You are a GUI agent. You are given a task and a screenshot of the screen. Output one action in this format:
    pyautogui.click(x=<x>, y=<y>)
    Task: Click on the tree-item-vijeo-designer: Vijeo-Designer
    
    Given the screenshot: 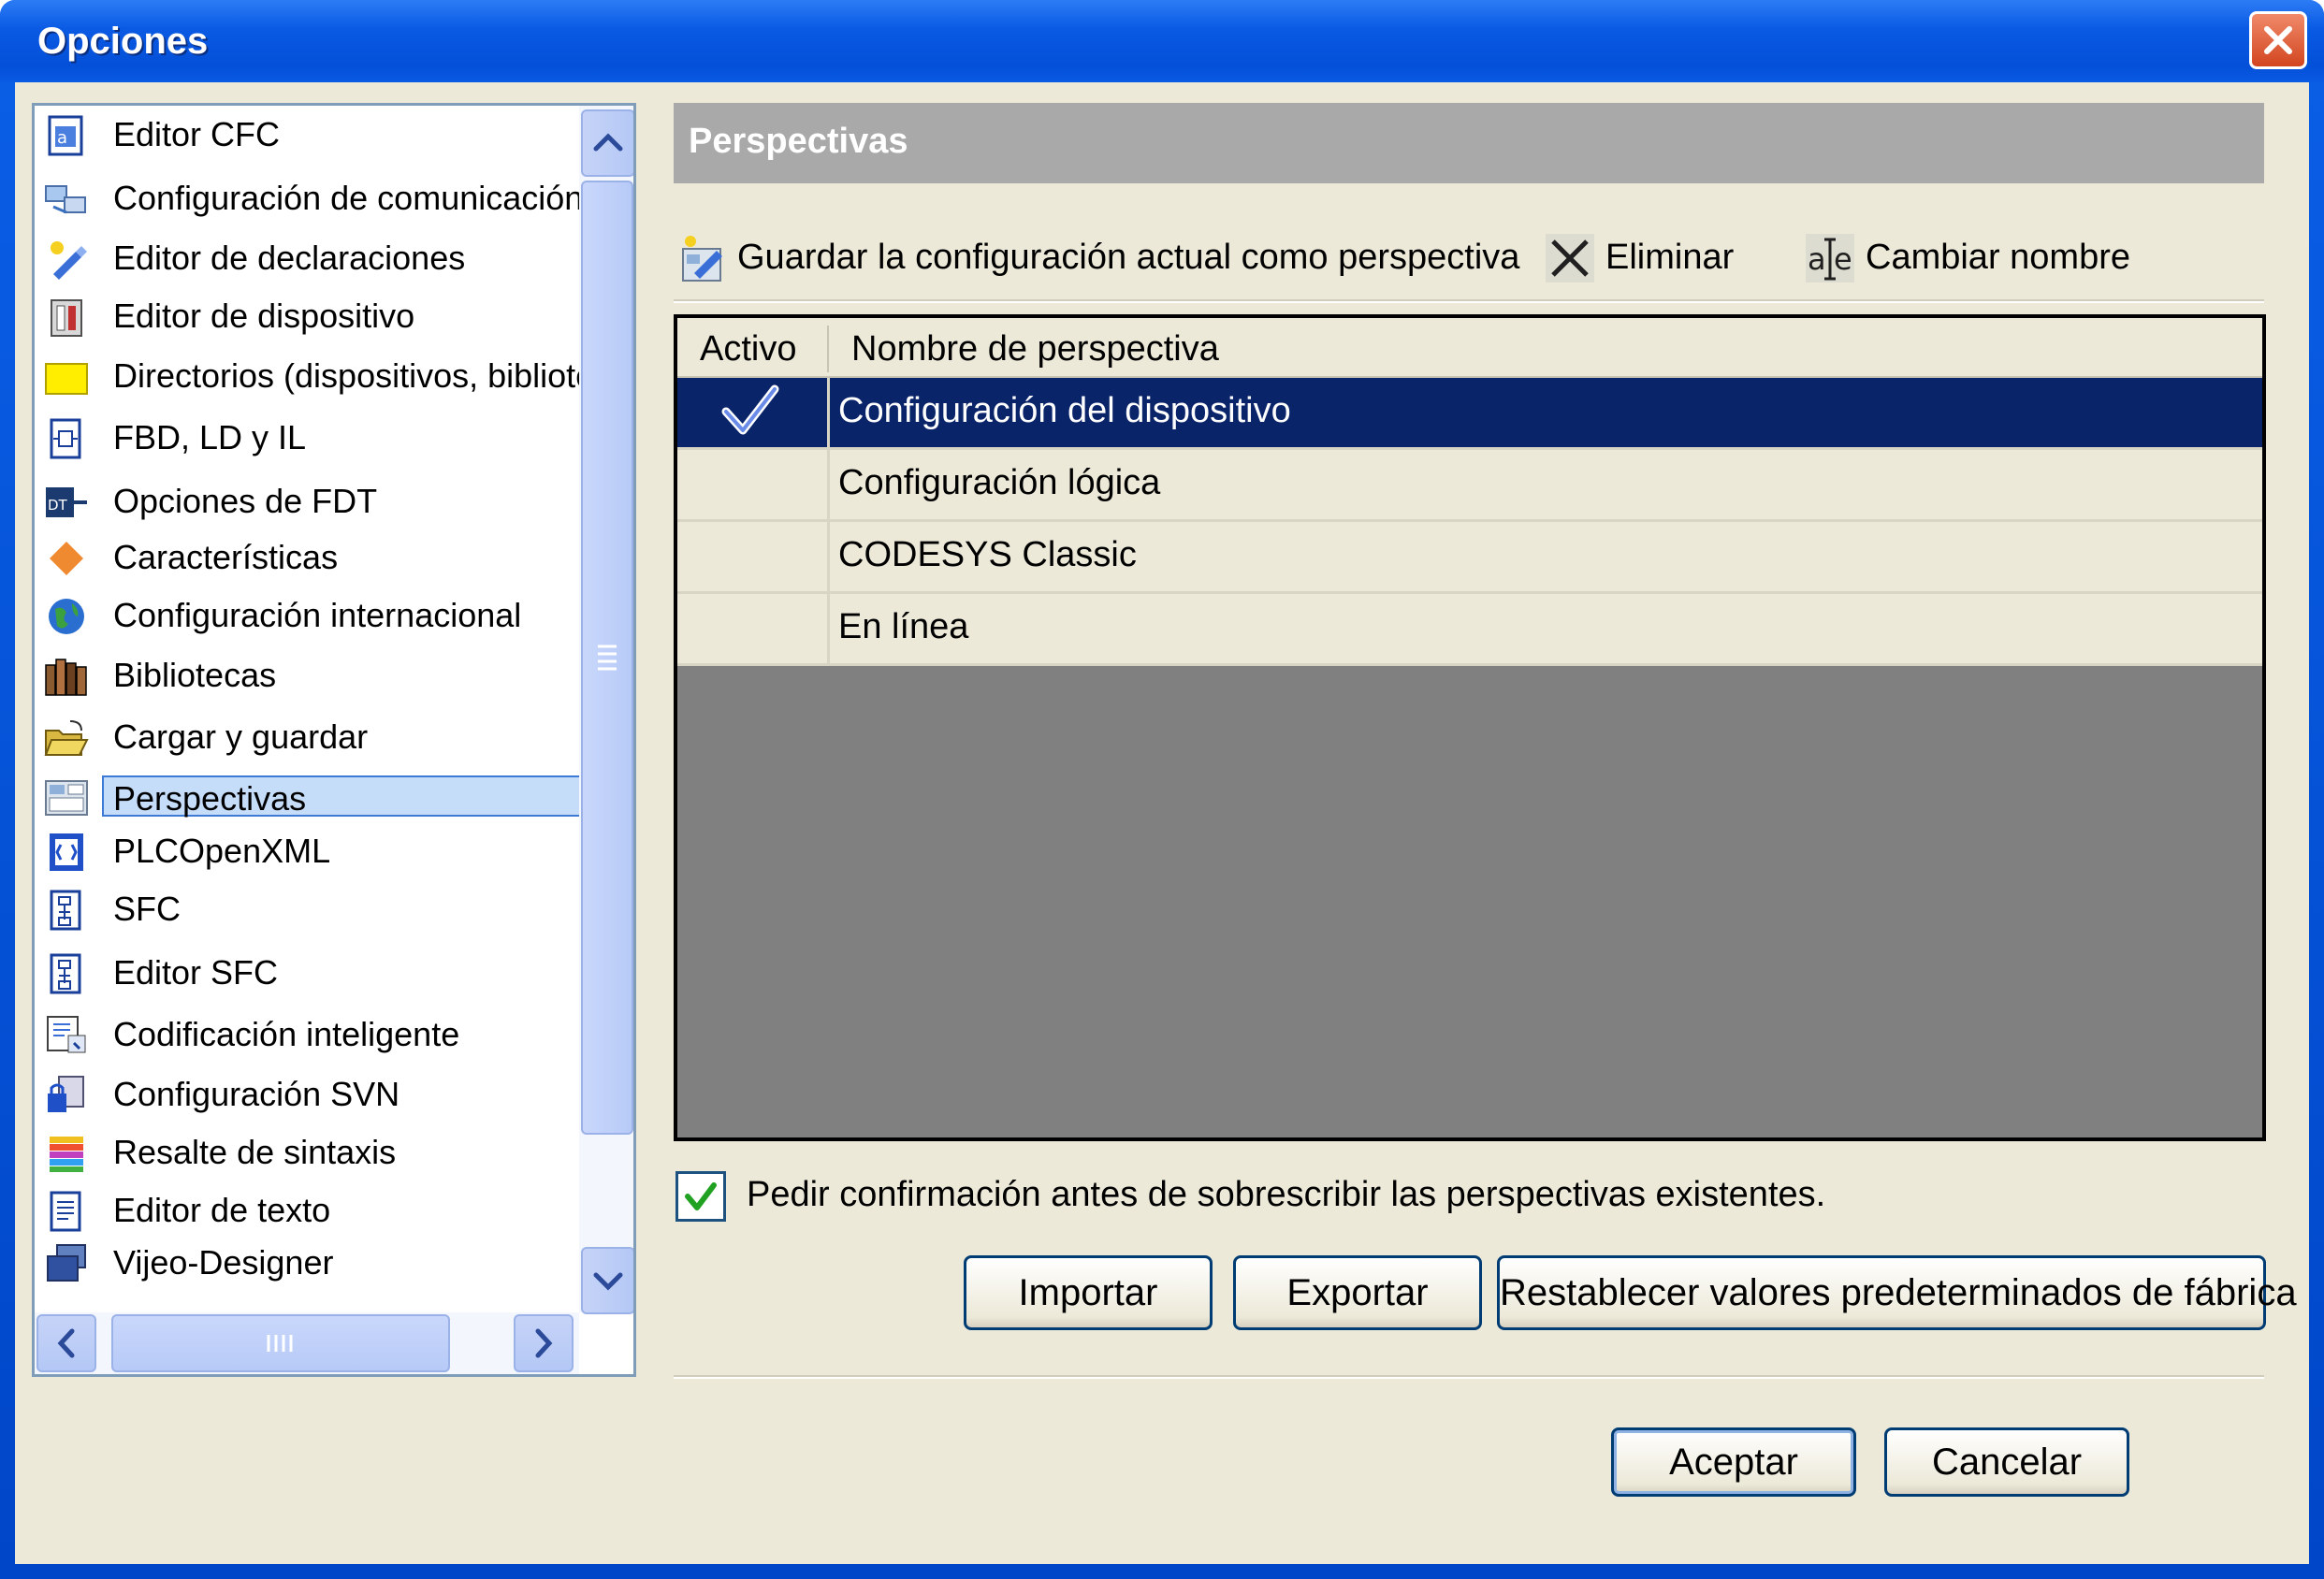 What is the action you would take?
    pyautogui.click(x=306, y=1264)
    